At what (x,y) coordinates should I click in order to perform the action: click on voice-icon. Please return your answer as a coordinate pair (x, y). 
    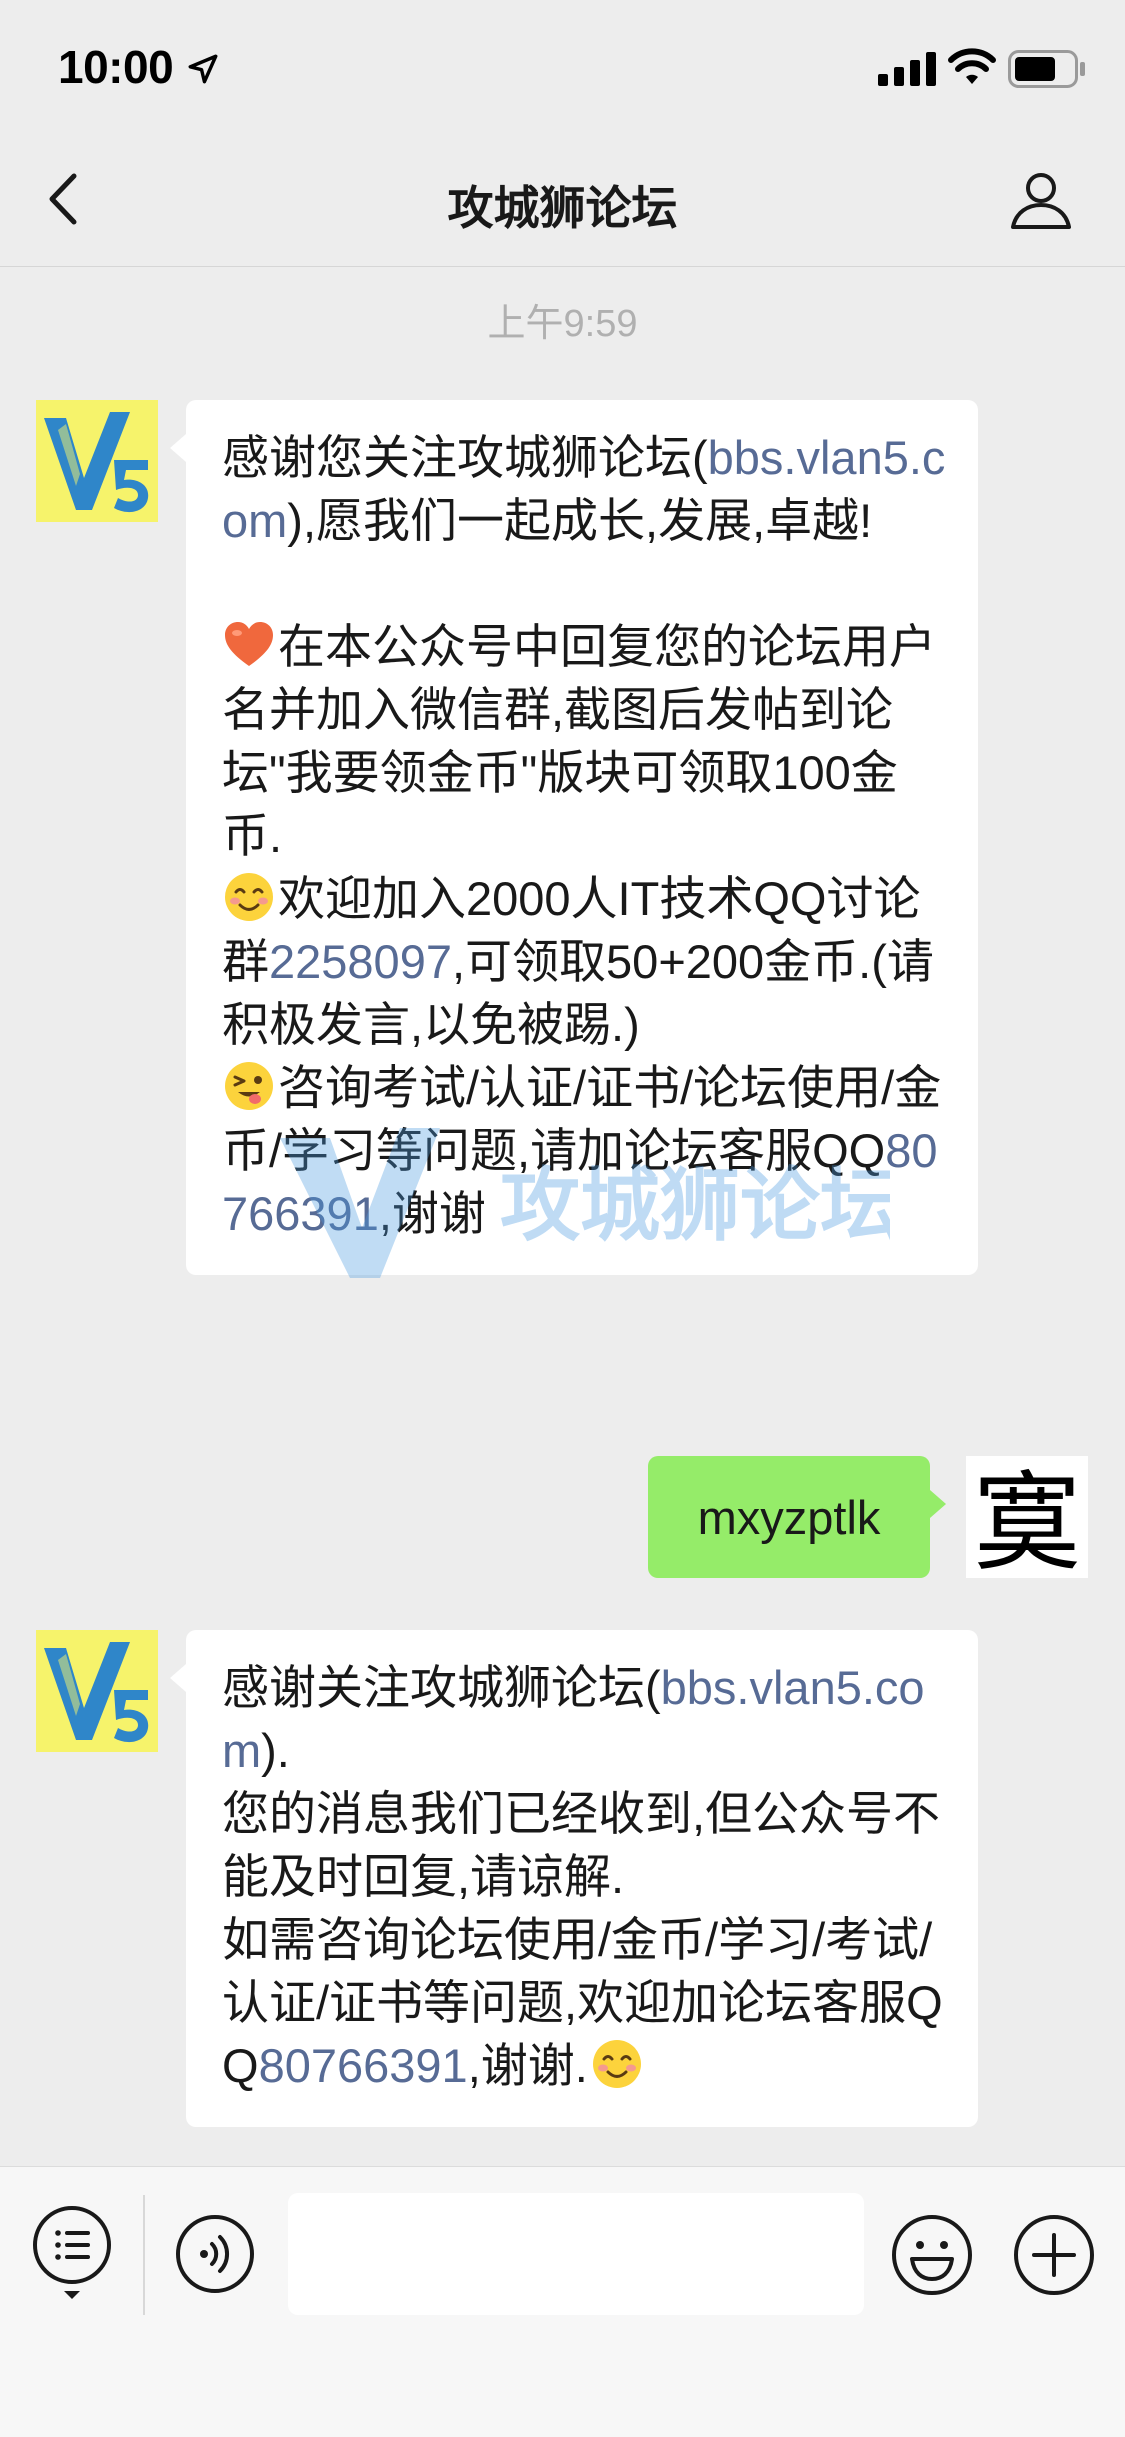
    Looking at the image, I should click on (215, 2254).